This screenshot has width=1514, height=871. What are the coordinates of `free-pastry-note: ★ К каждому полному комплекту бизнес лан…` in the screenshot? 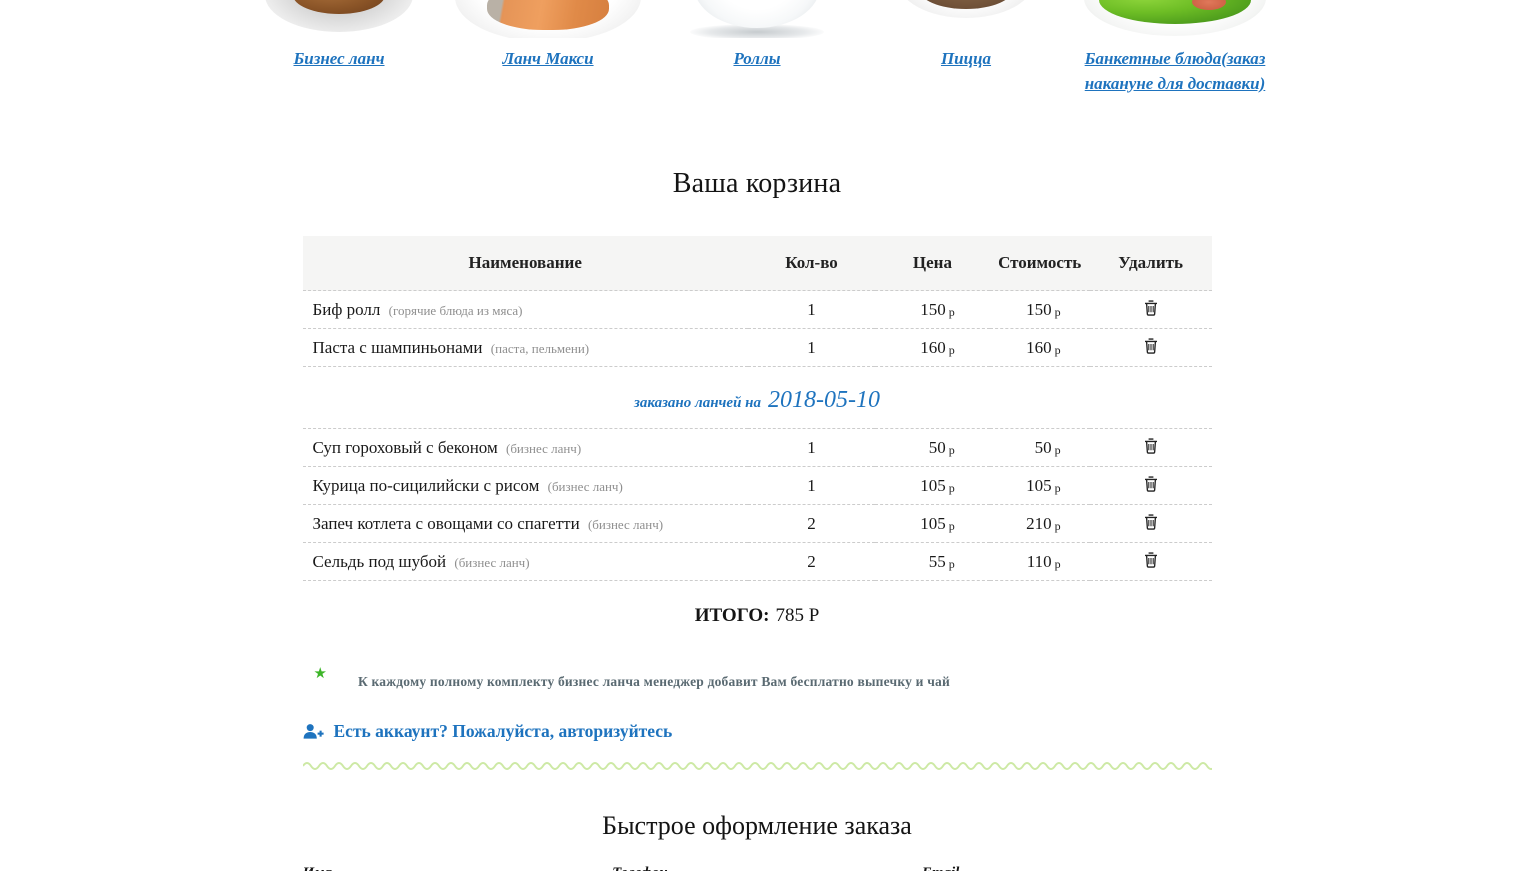 It's located at (757, 678).